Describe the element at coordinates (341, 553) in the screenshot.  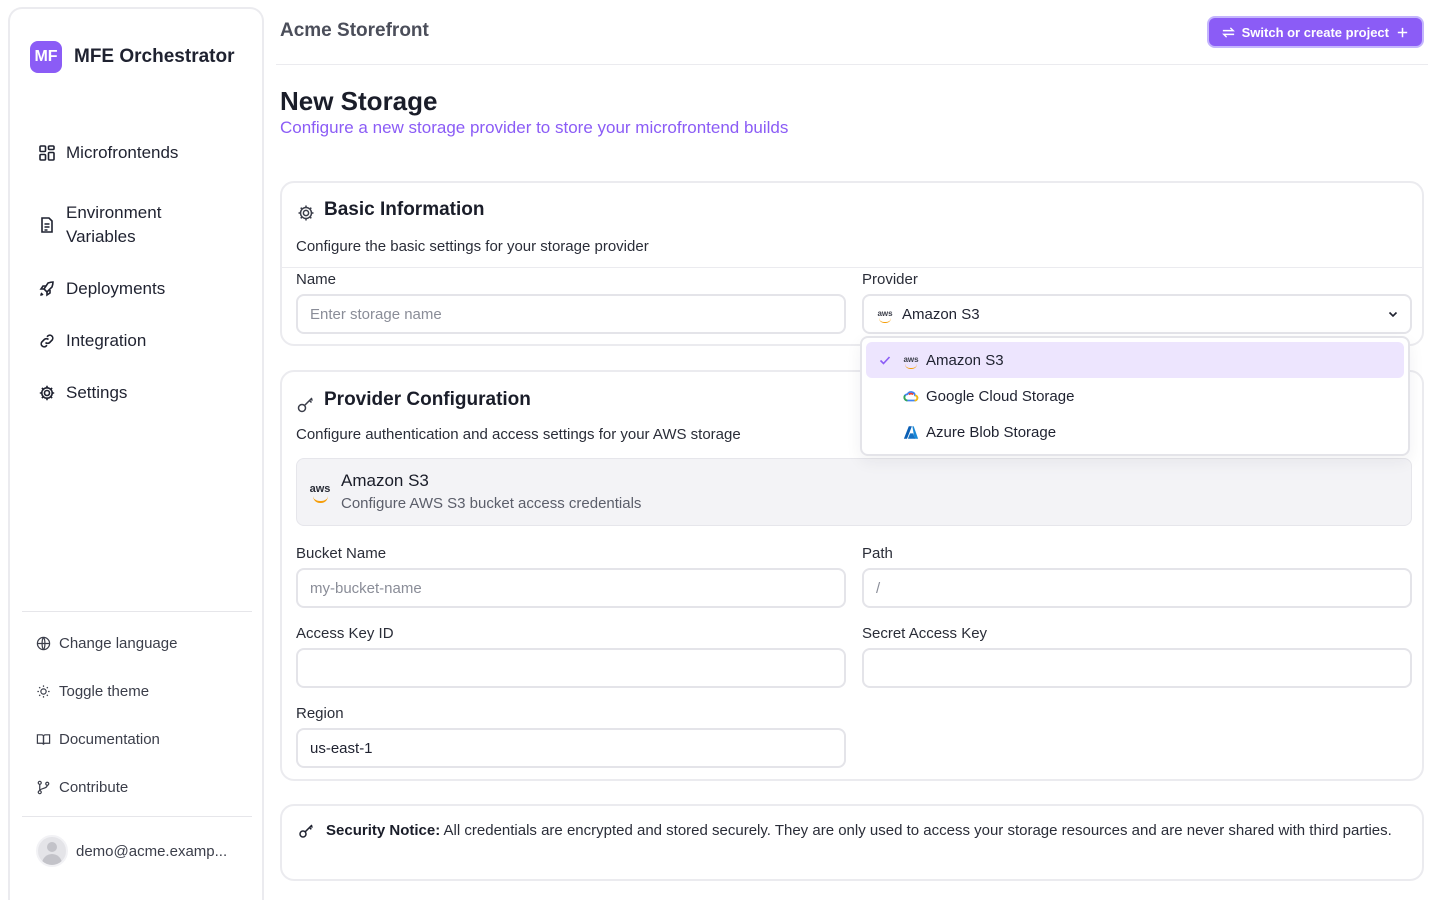
I see `bucket-name-label: Bucket Name` at that location.